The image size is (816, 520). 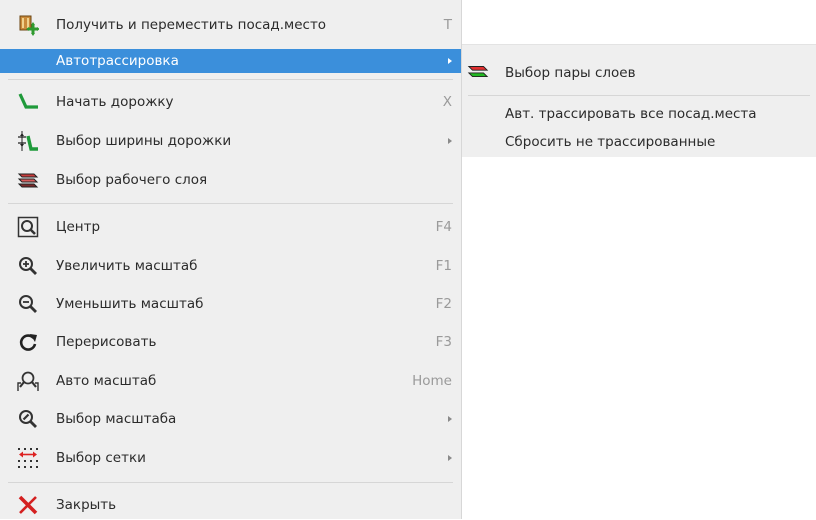 What do you see at coordinates (28, 342) in the screenshot?
I see `redraw-icon` at bounding box center [28, 342].